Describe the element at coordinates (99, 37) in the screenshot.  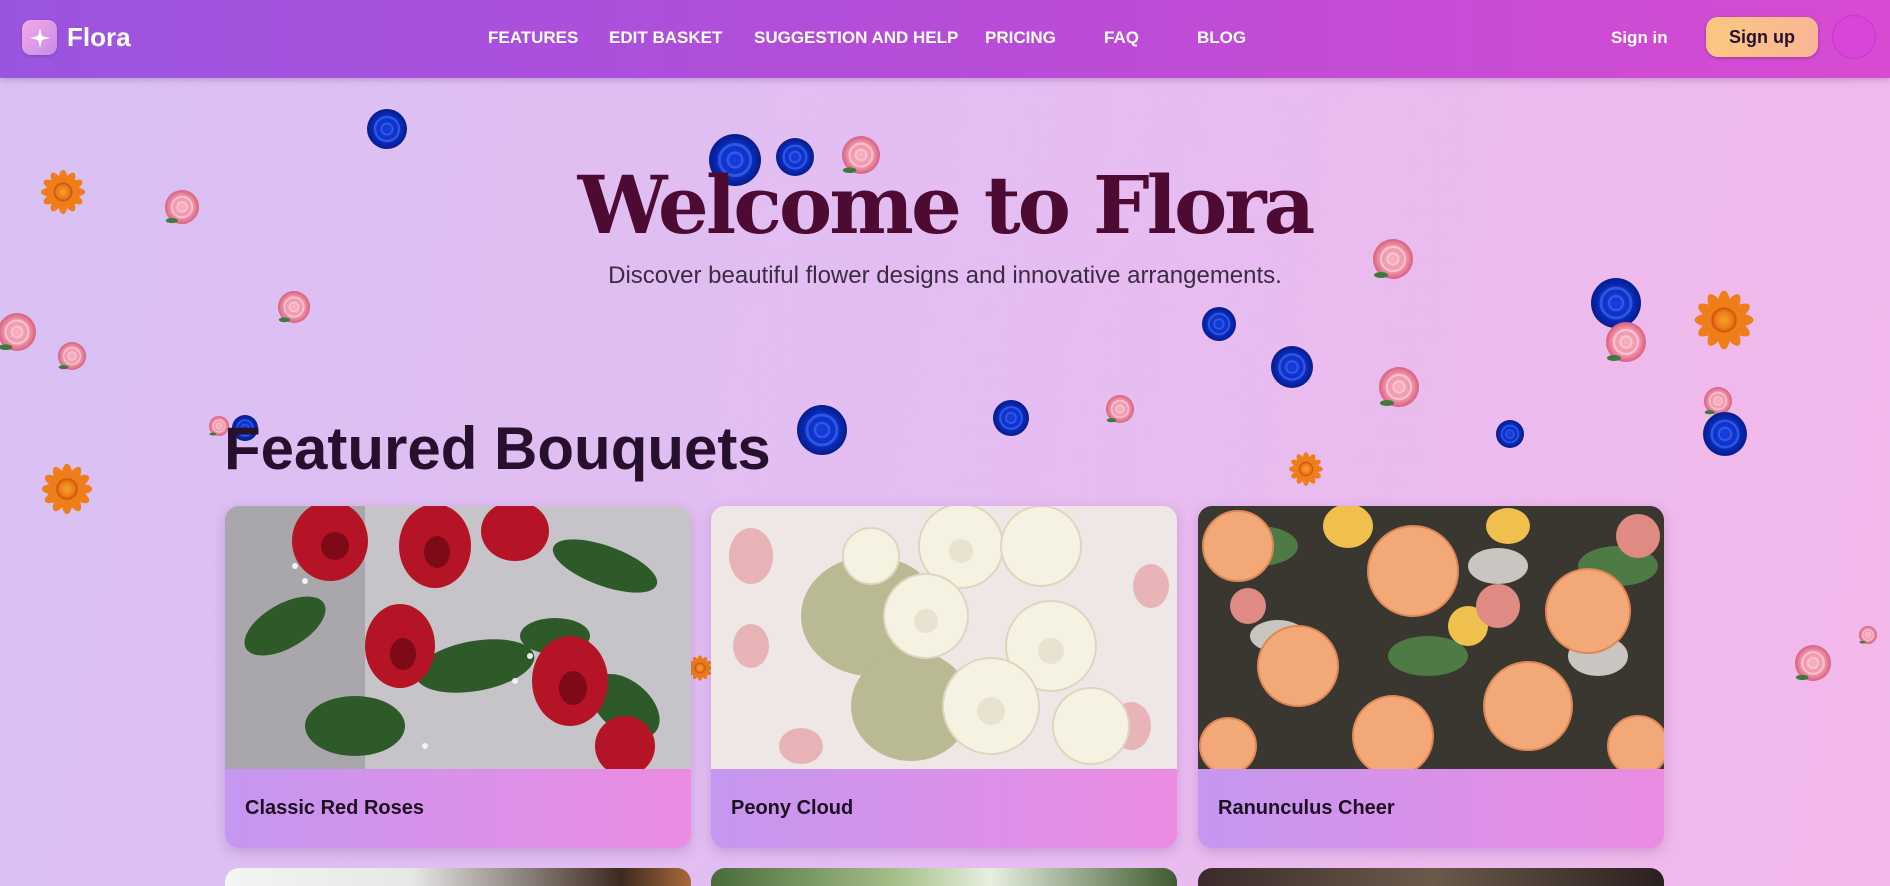
I see `brand-name: Flora` at that location.